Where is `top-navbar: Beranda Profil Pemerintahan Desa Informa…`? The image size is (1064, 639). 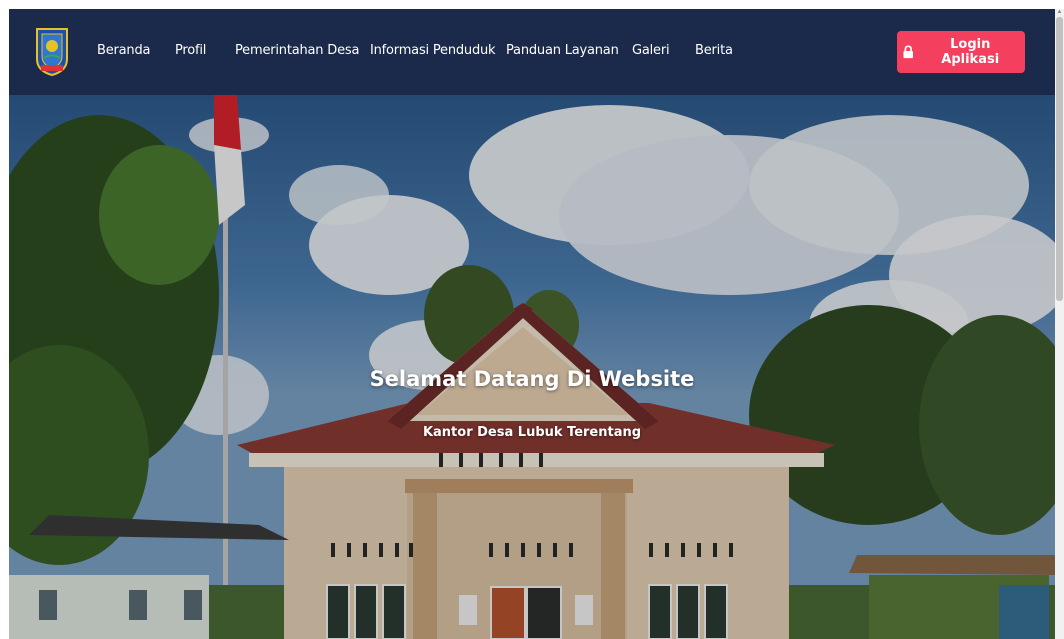 top-navbar: Beranda Profil Pemerintahan Desa Informa… is located at coordinates (532, 52).